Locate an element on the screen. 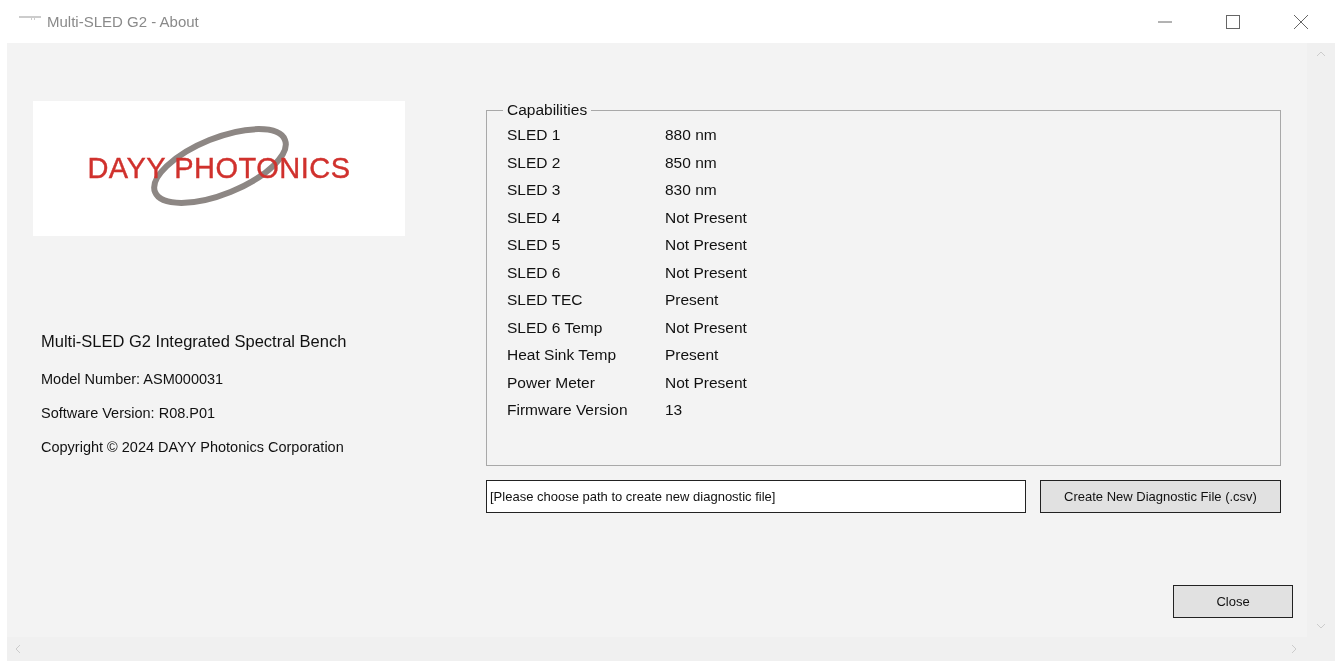 This screenshot has width=1335, height=661. minimize-icon is located at coordinates (1165, 21).